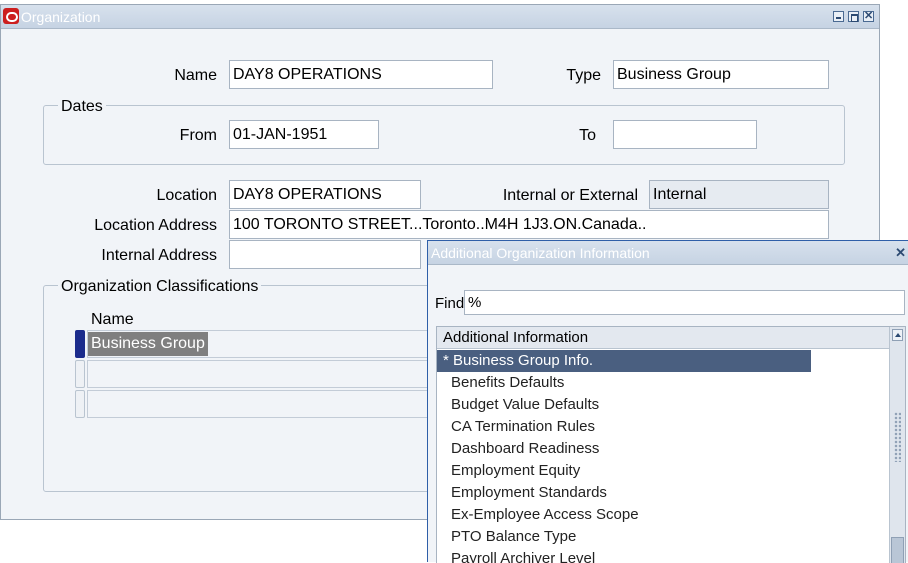 The height and width of the screenshot is (563, 908). What do you see at coordinates (721, 74) in the screenshot?
I see `type-field: Business Group` at bounding box center [721, 74].